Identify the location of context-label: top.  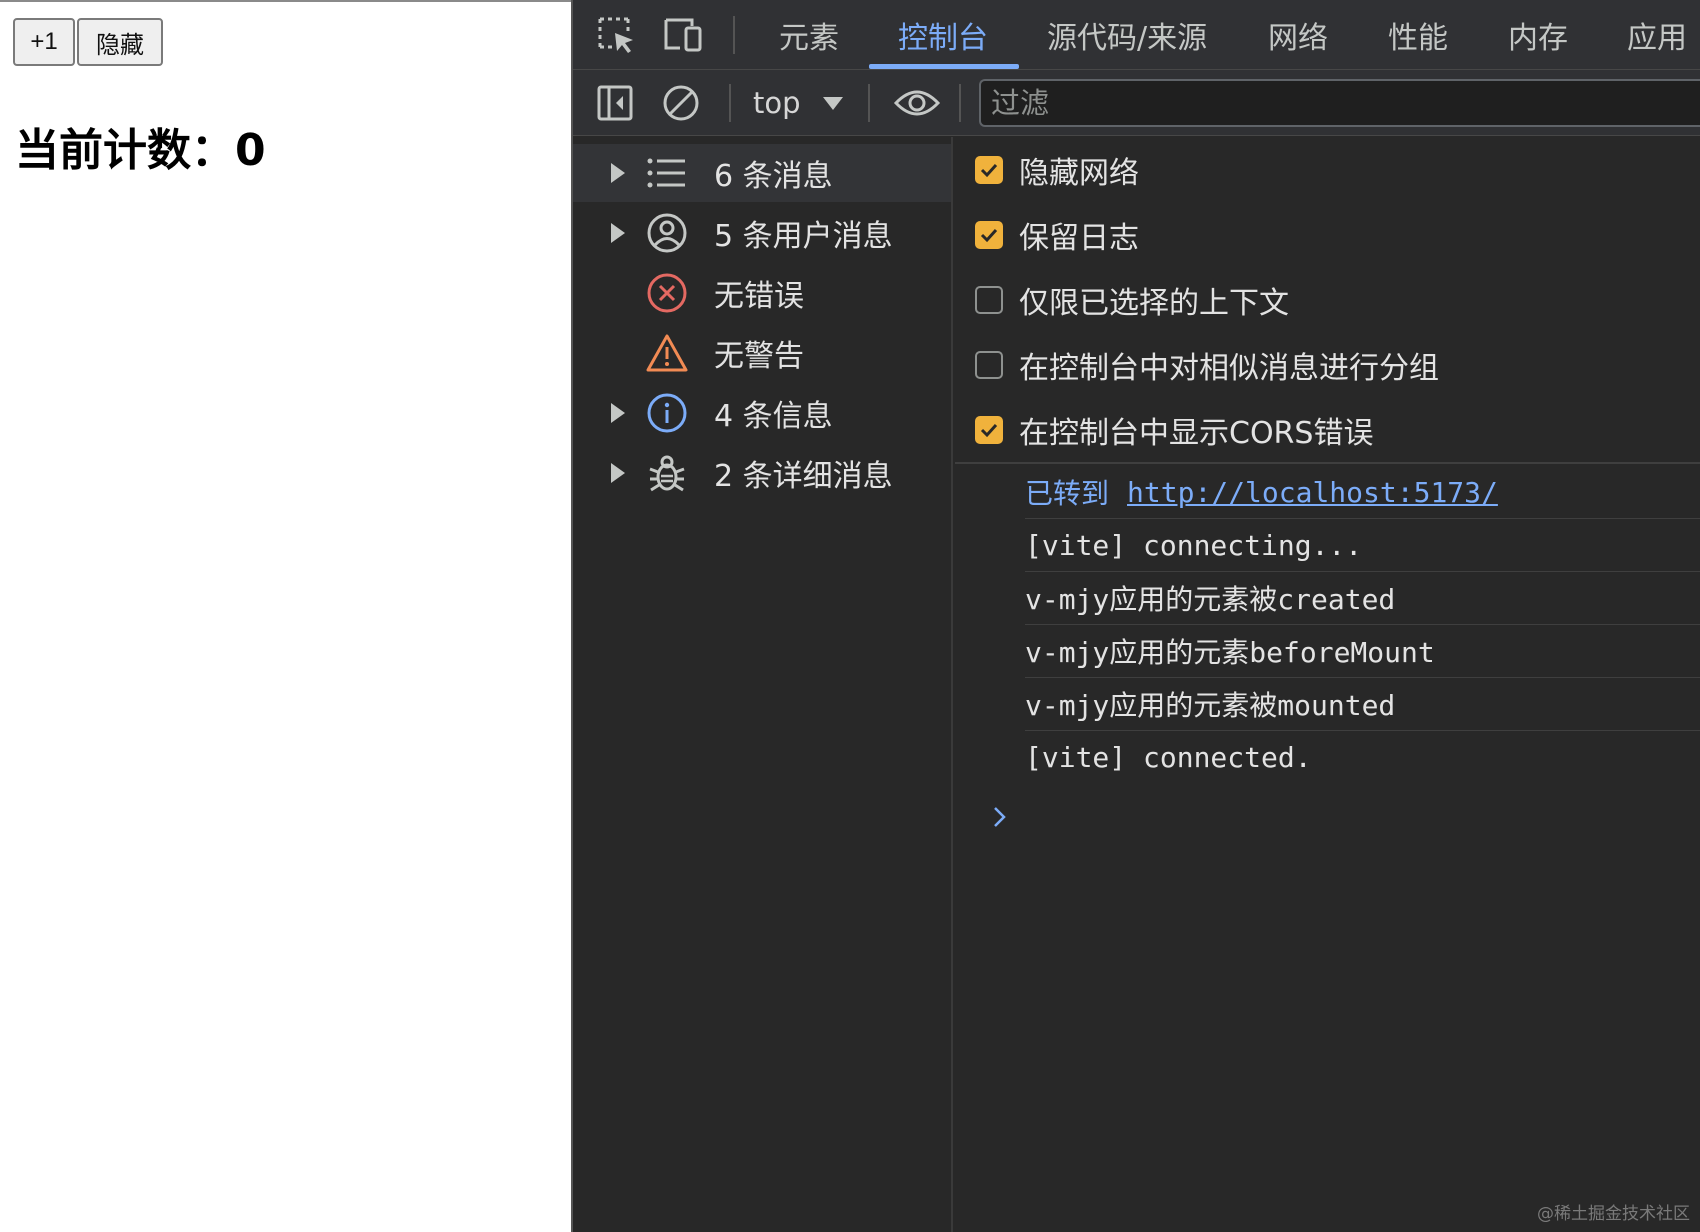
(777, 103).